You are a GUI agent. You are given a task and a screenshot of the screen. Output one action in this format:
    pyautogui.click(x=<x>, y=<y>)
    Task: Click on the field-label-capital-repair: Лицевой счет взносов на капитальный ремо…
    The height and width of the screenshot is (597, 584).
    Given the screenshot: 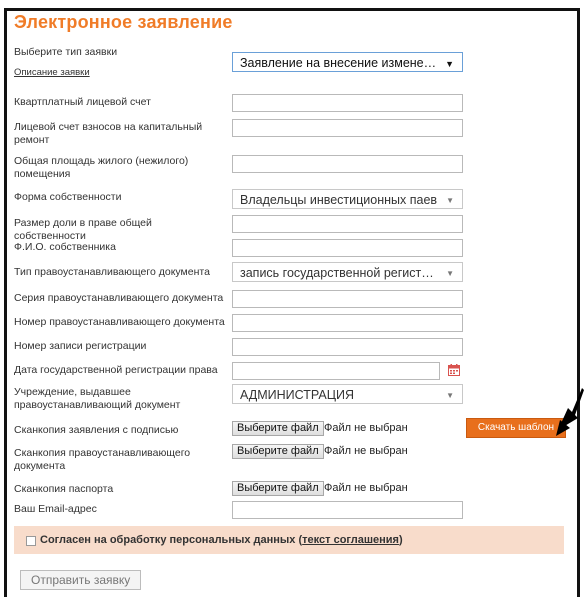 What is the action you would take?
    pyautogui.click(x=108, y=133)
    